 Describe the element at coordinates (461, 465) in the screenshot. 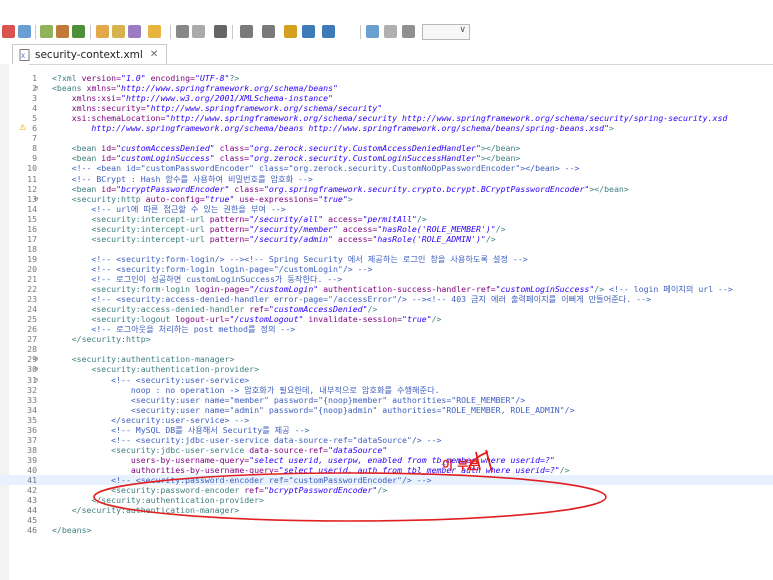

I see `annotation-handwriting: 이 부분` at that location.